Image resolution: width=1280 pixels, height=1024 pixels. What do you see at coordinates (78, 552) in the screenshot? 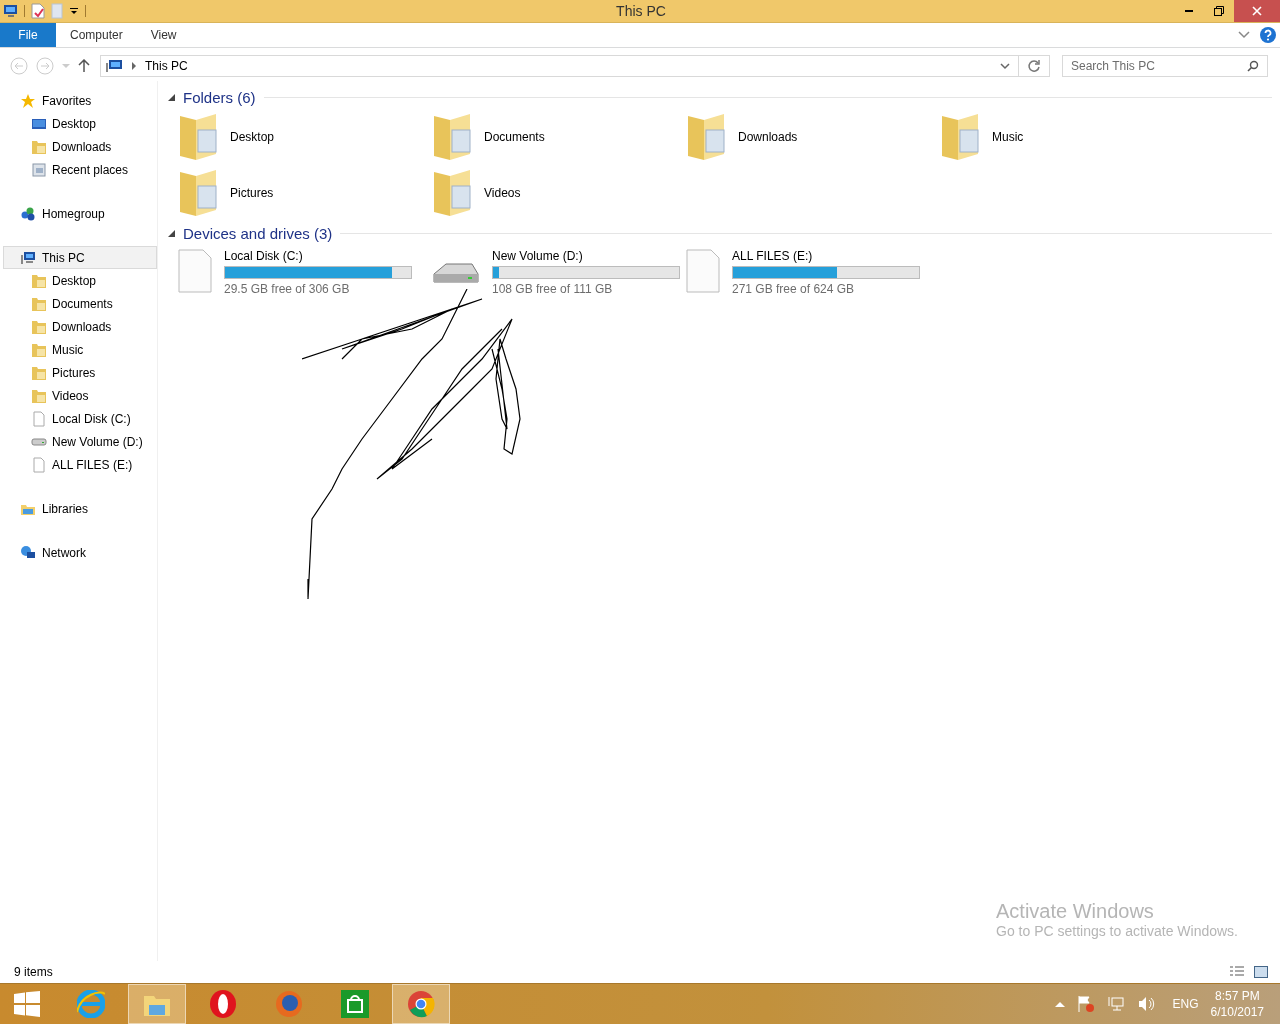
I see `nav-item: Network` at bounding box center [78, 552].